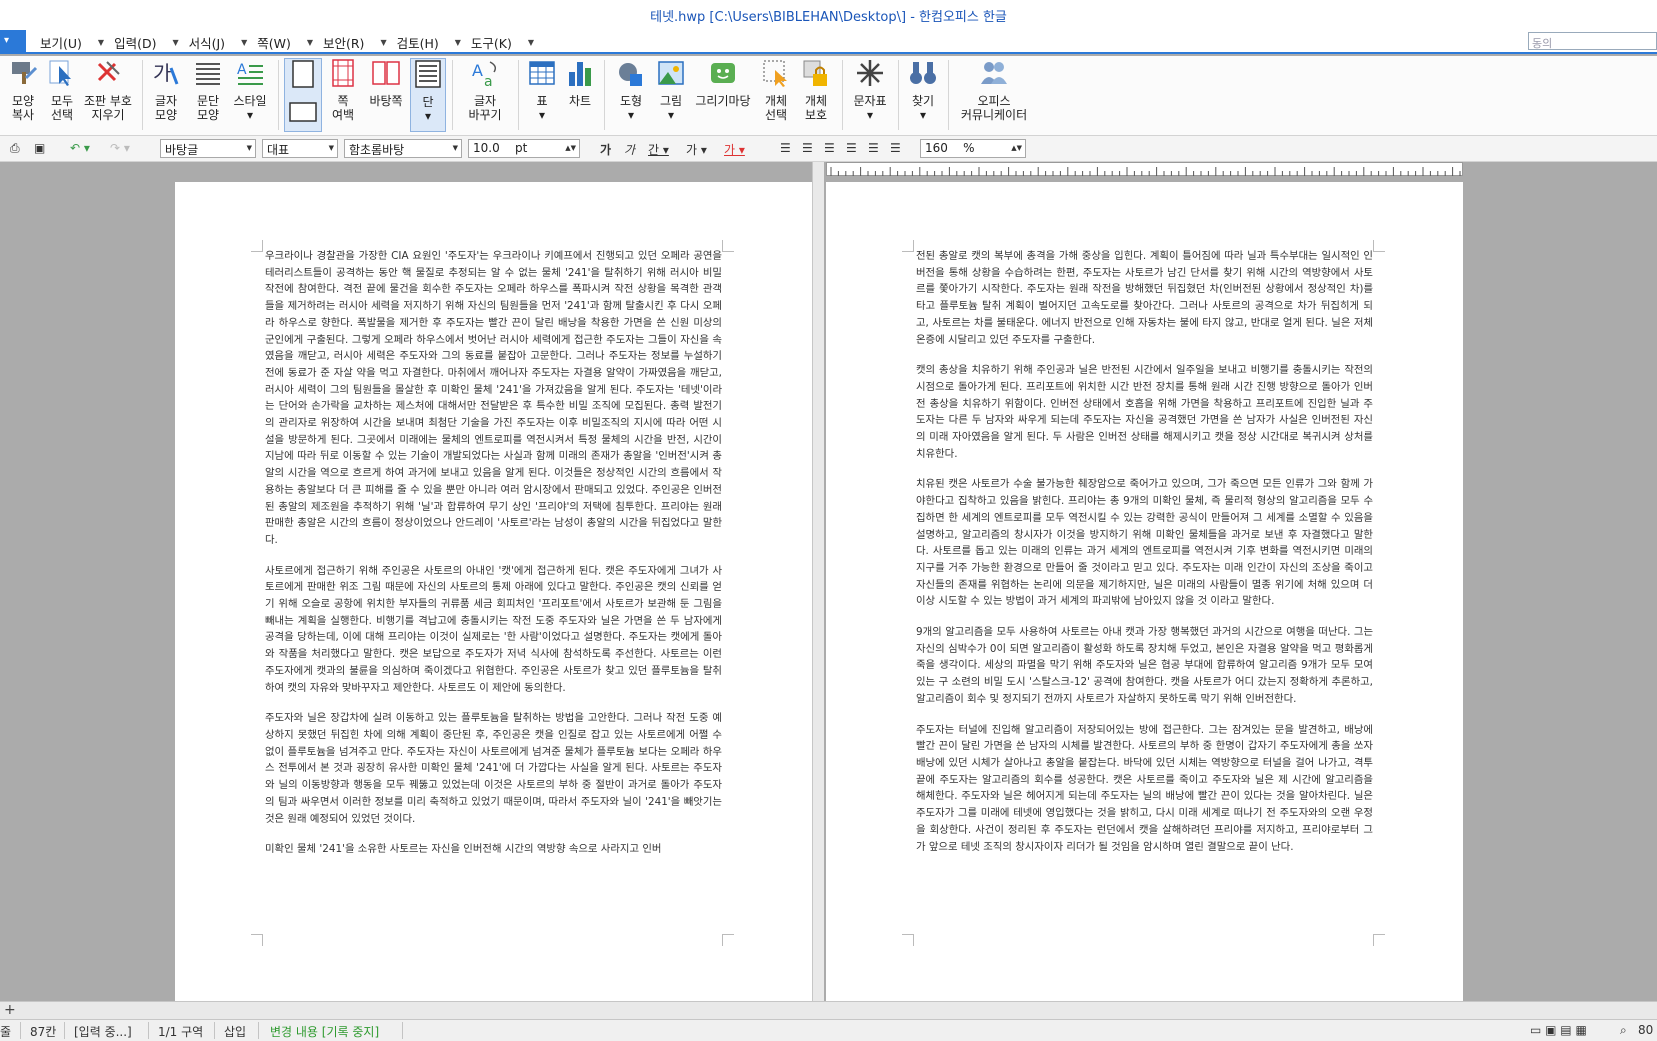 The width and height of the screenshot is (1657, 1041). What do you see at coordinates (631, 90) in the screenshot?
I see `shape-button: 도형 ▾` at bounding box center [631, 90].